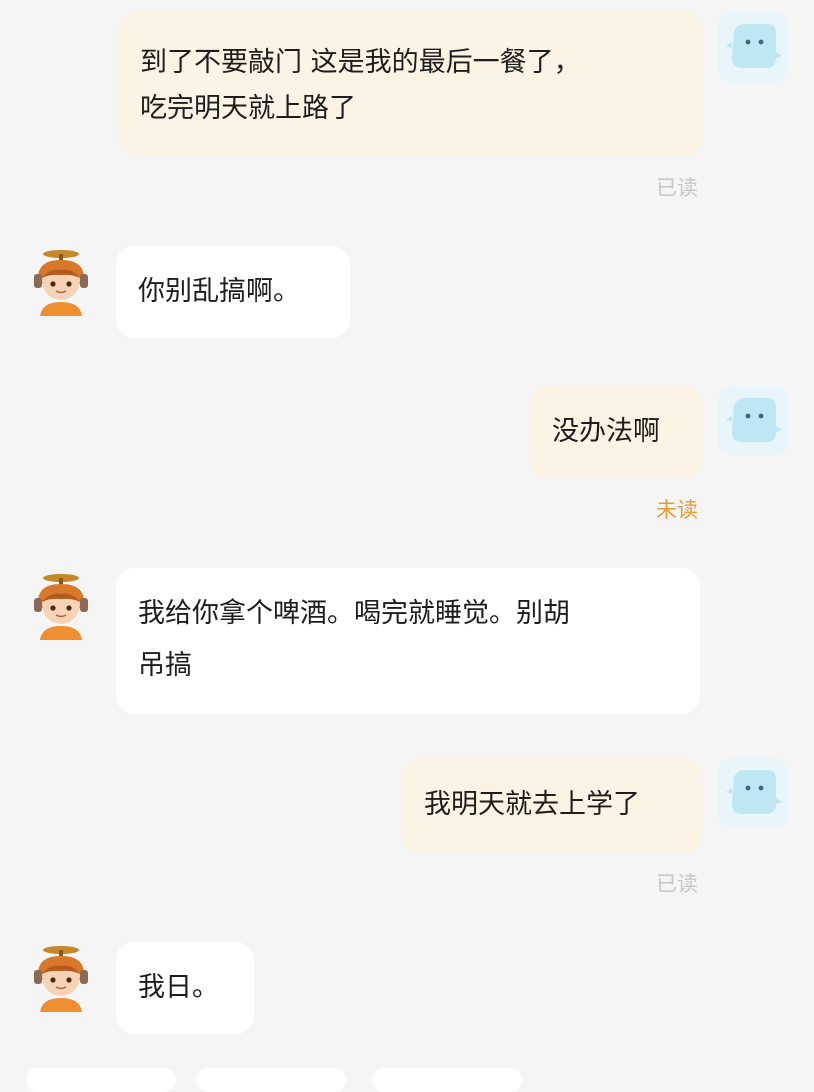  I want to click on bottom-quick-actions, so click(407, 1075).